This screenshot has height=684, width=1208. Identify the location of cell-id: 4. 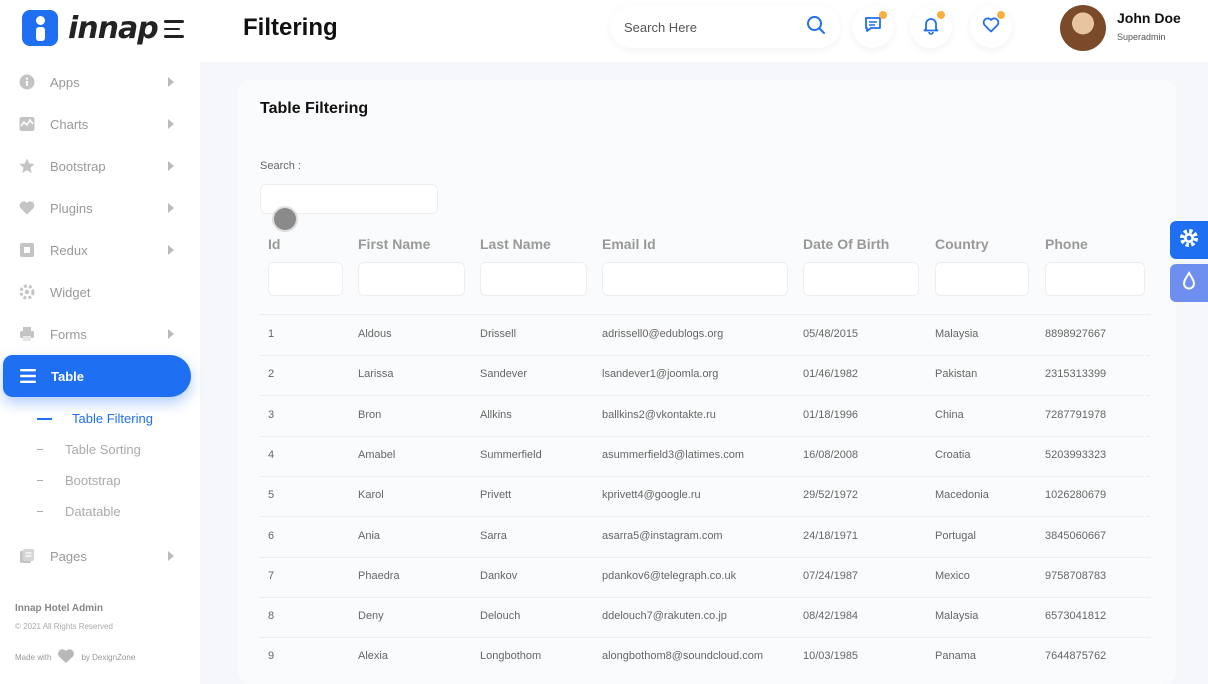
(271, 454).